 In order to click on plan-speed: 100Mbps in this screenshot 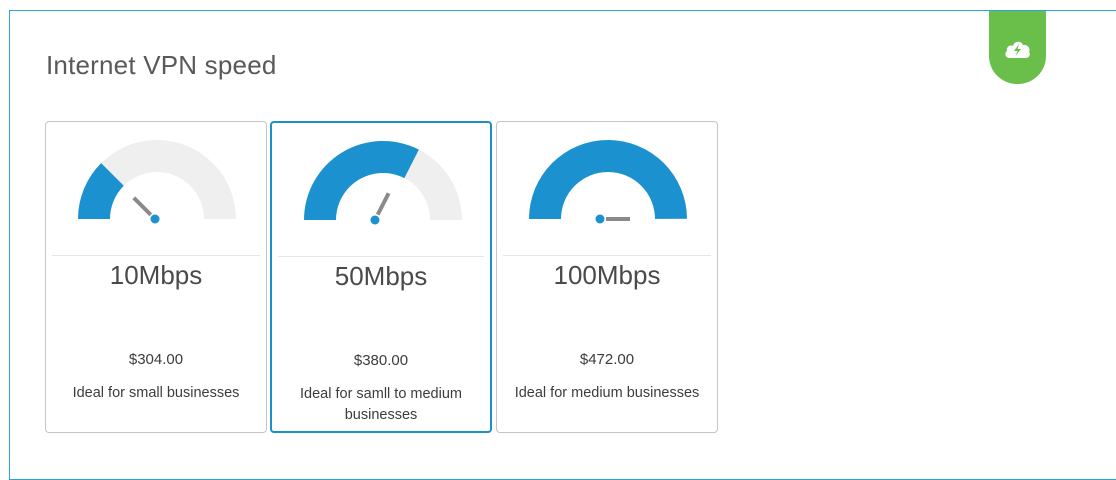, I will do `click(607, 275)`.